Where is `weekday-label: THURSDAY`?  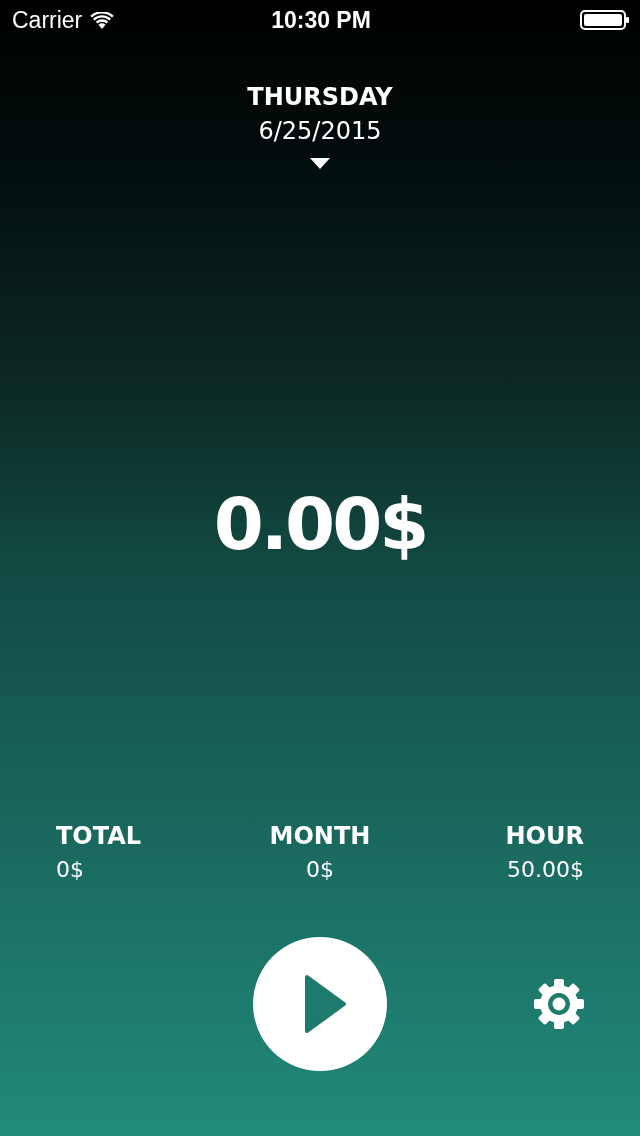 weekday-label: THURSDAY is located at coordinates (320, 97).